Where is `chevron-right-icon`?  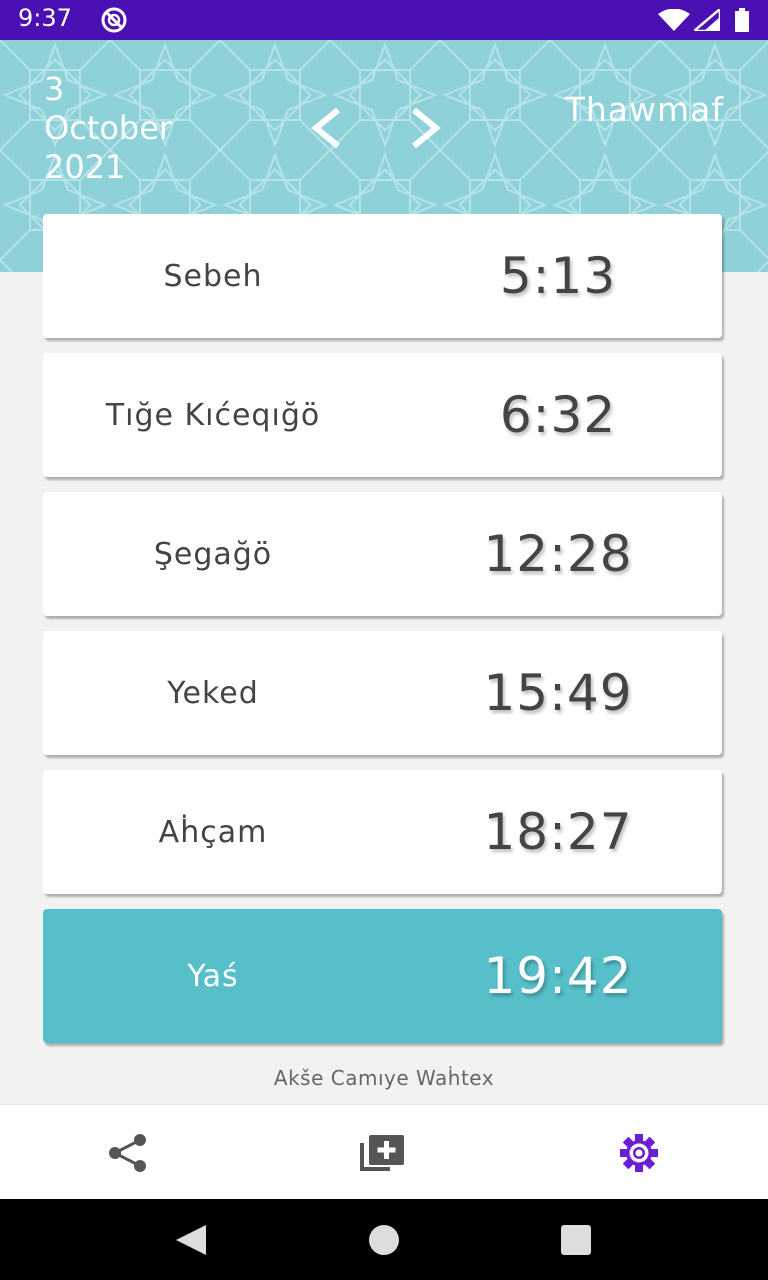 chevron-right-icon is located at coordinates (426, 128).